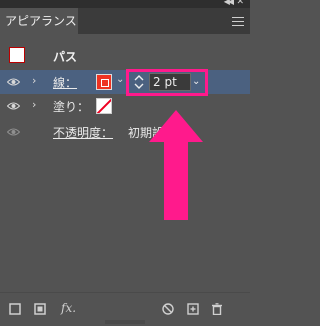  Describe the element at coordinates (125, 21) in the screenshot. I see `tab-bar: アピアランス` at that location.